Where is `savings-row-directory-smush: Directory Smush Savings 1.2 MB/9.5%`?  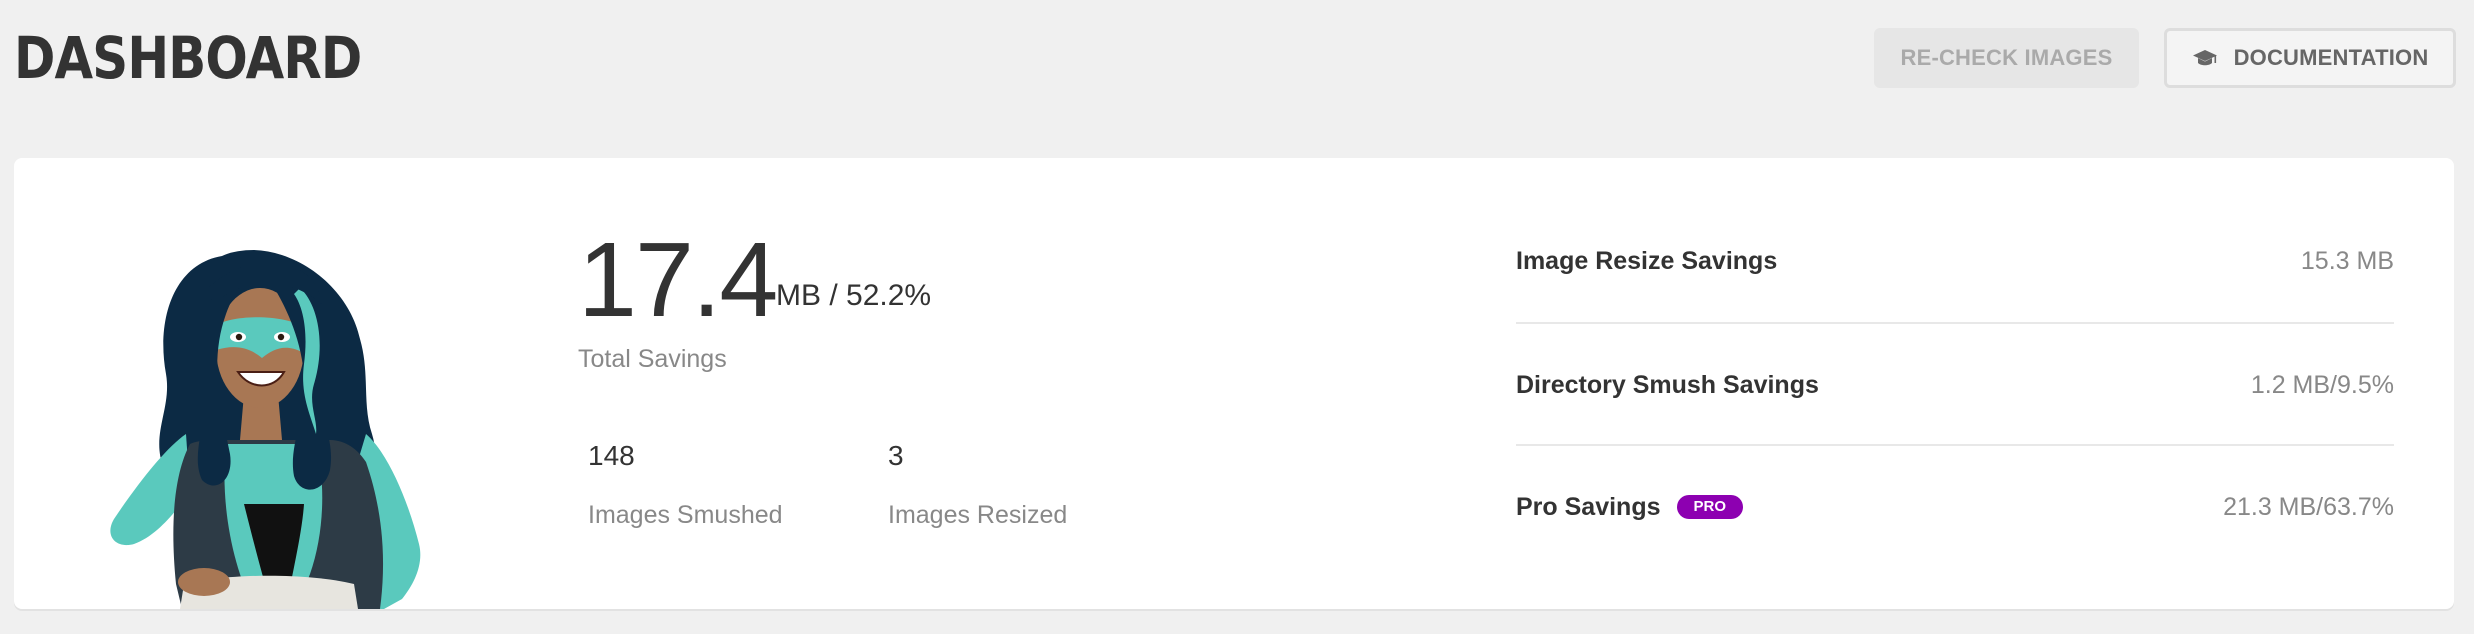
savings-row-directory-smush: Directory Smush Savings 1.2 MB/9.5% is located at coordinates (1955, 385).